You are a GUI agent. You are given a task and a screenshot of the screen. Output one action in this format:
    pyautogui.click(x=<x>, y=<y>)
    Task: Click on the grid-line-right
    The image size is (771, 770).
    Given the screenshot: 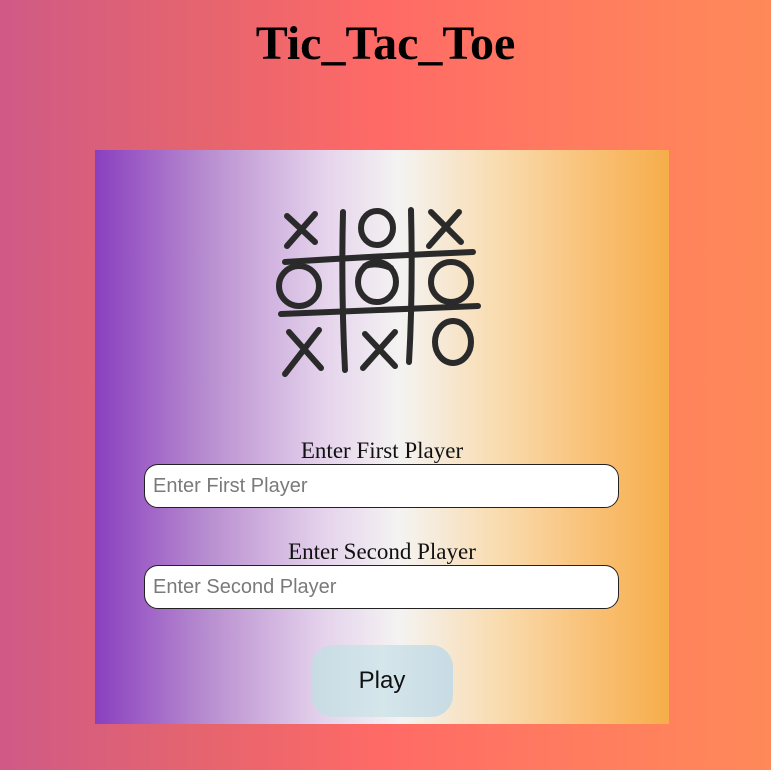 What is the action you would take?
    pyautogui.click(x=410, y=286)
    